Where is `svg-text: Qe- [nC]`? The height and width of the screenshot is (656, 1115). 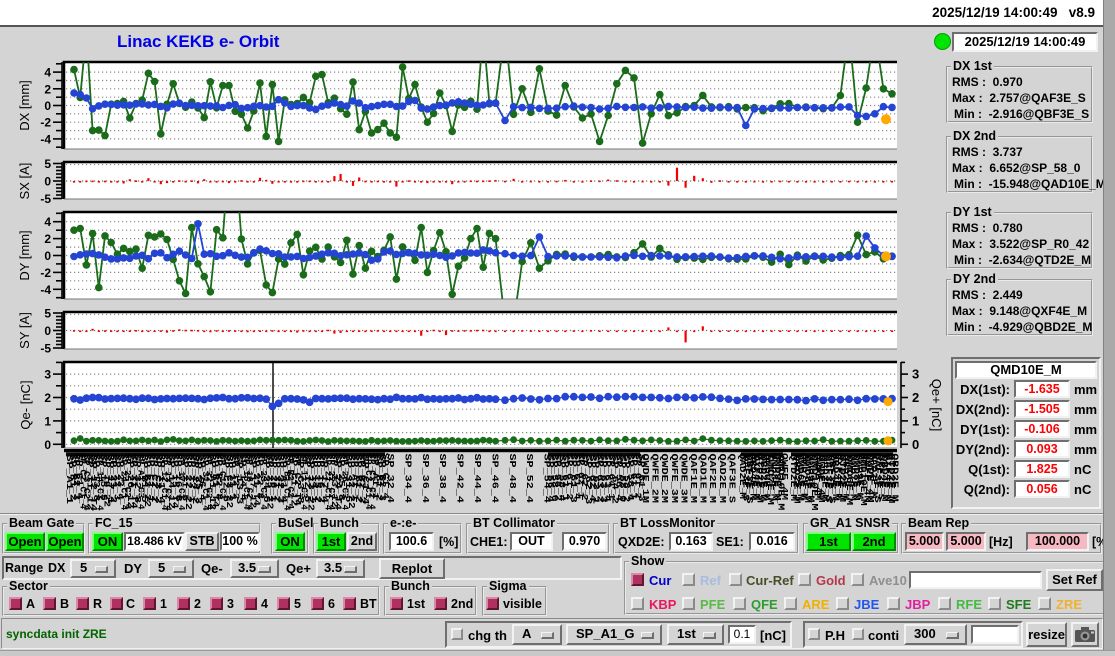
svg-text: Qe- [nC] is located at coordinates (25, 404).